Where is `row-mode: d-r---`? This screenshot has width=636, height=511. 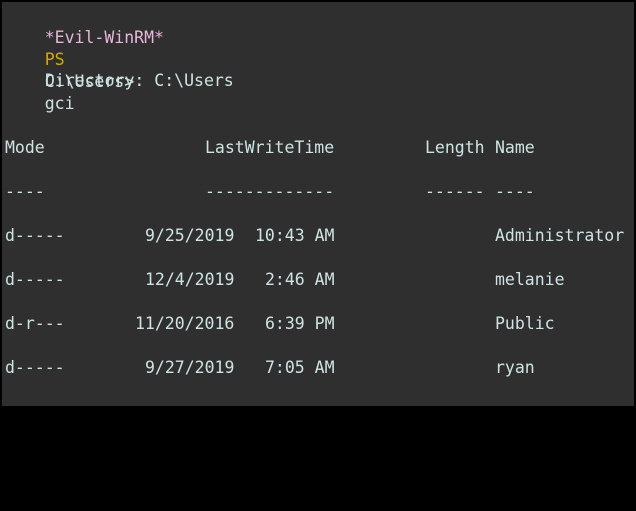
row-mode: d-r--- is located at coordinates (35, 323).